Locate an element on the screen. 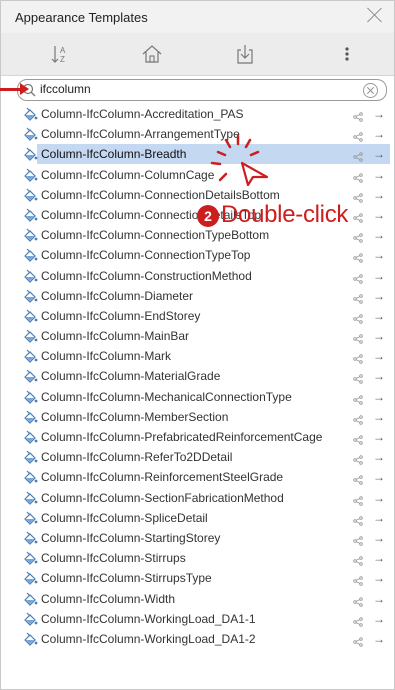  list-item-label: Column-IfcColumn-ConnectionTypeTop is located at coordinates (146, 255).